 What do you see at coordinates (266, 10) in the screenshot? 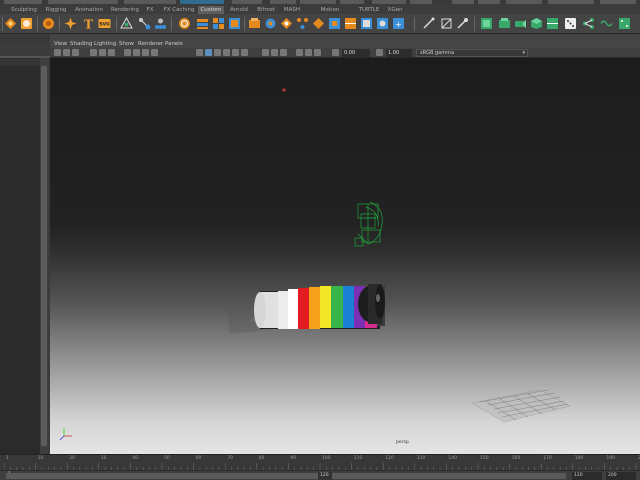
I see `shelf-tab-bifrost: Bifrost` at bounding box center [266, 10].